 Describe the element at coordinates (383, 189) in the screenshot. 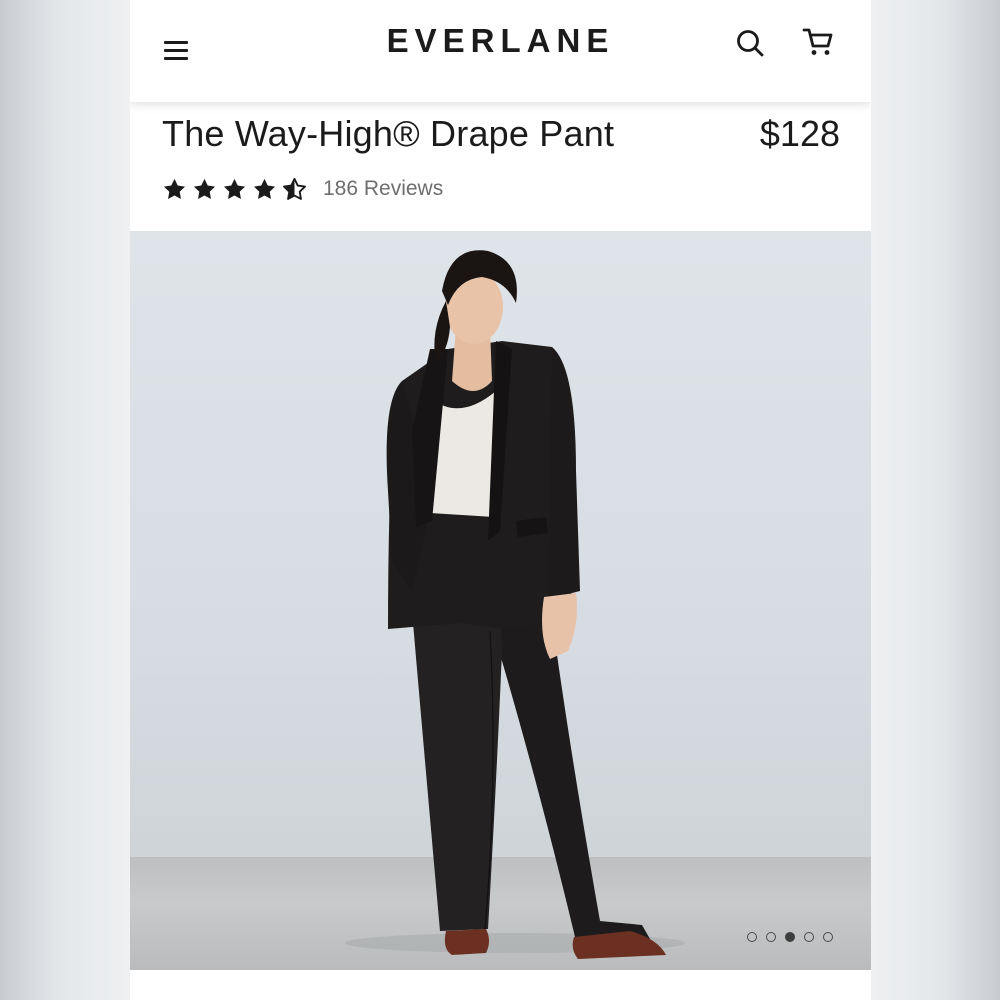

I see `reviews-link: 186 Reviews` at that location.